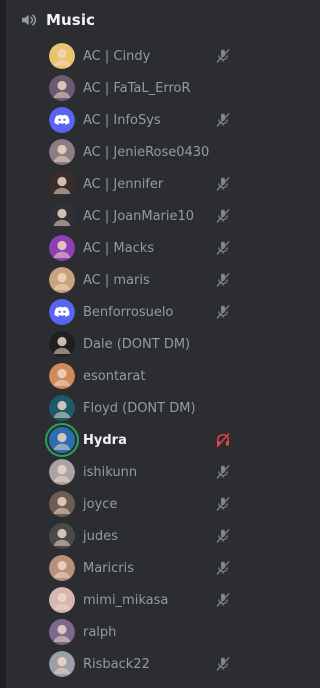 This screenshot has width=320, height=688. I want to click on deafened-icon, so click(223, 440).